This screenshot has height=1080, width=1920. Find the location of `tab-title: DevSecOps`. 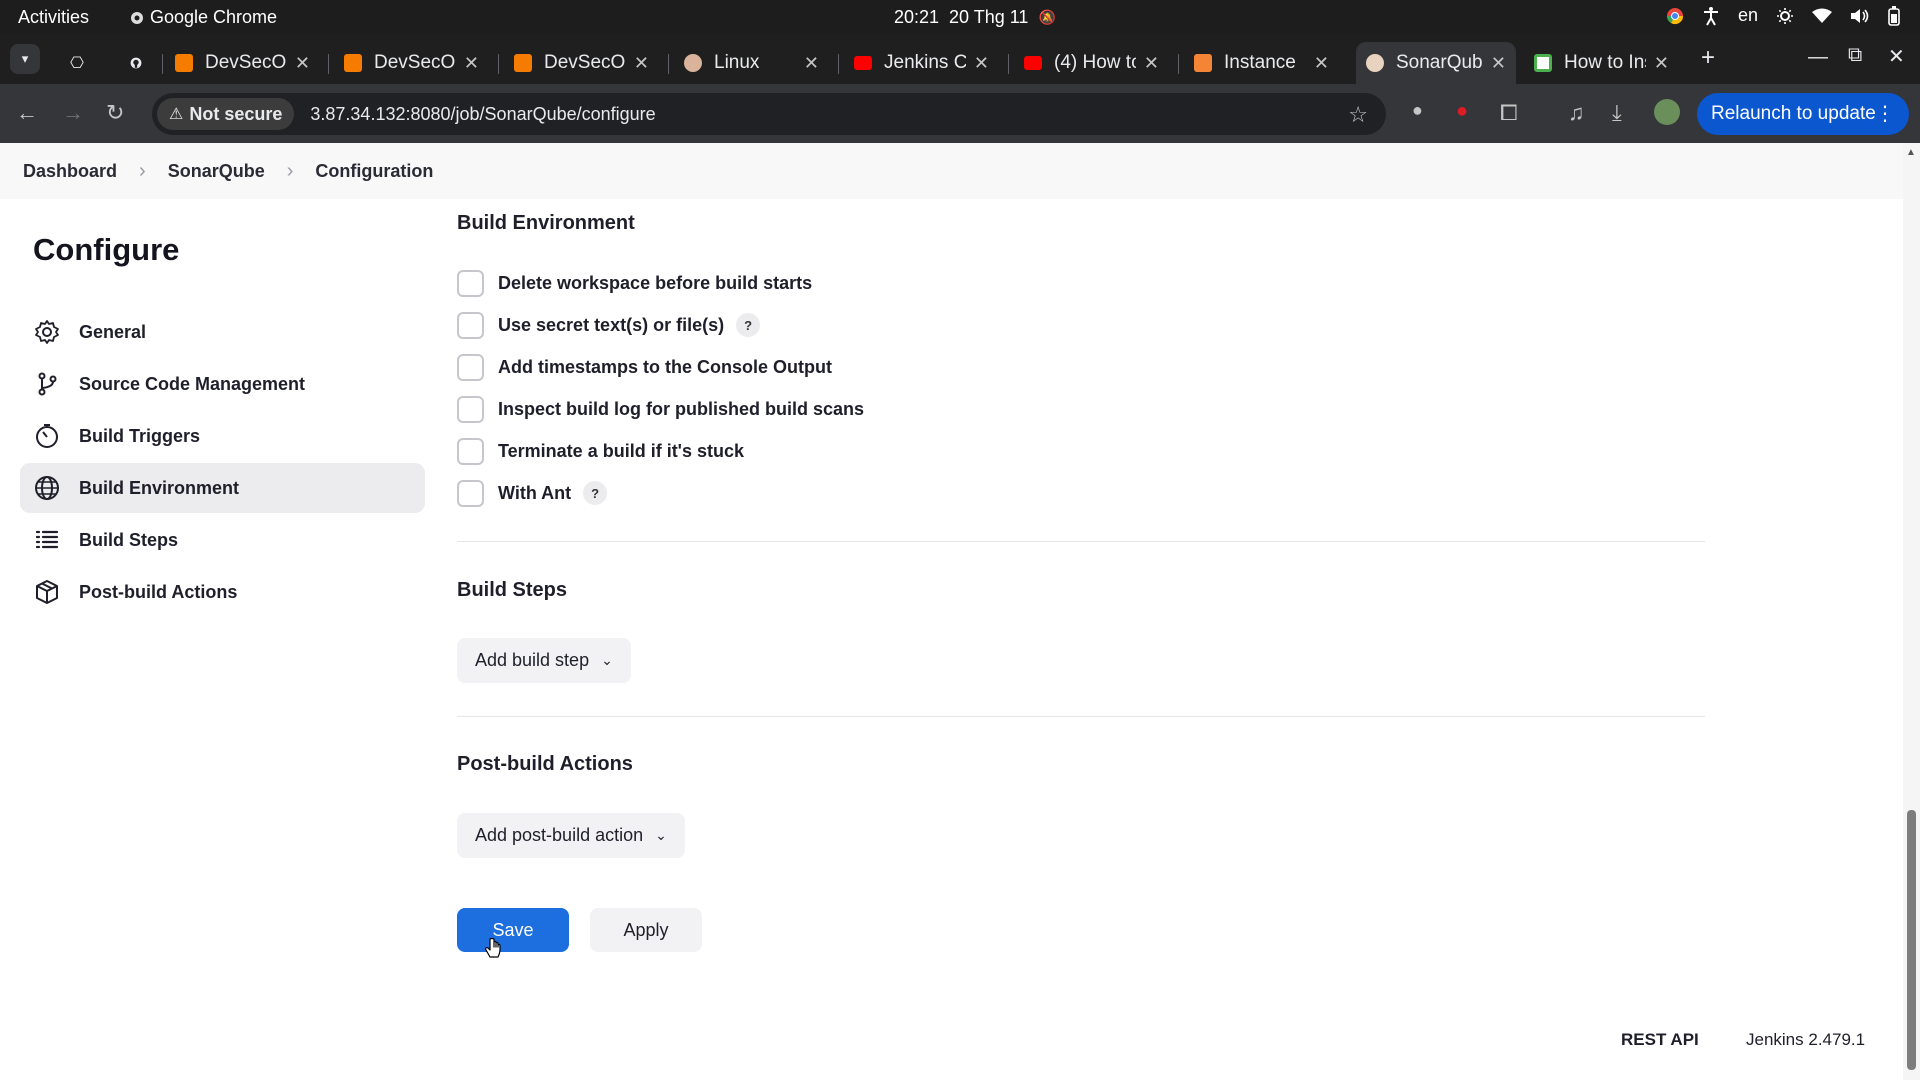

tab-title: DevSecOps is located at coordinates (415, 62).